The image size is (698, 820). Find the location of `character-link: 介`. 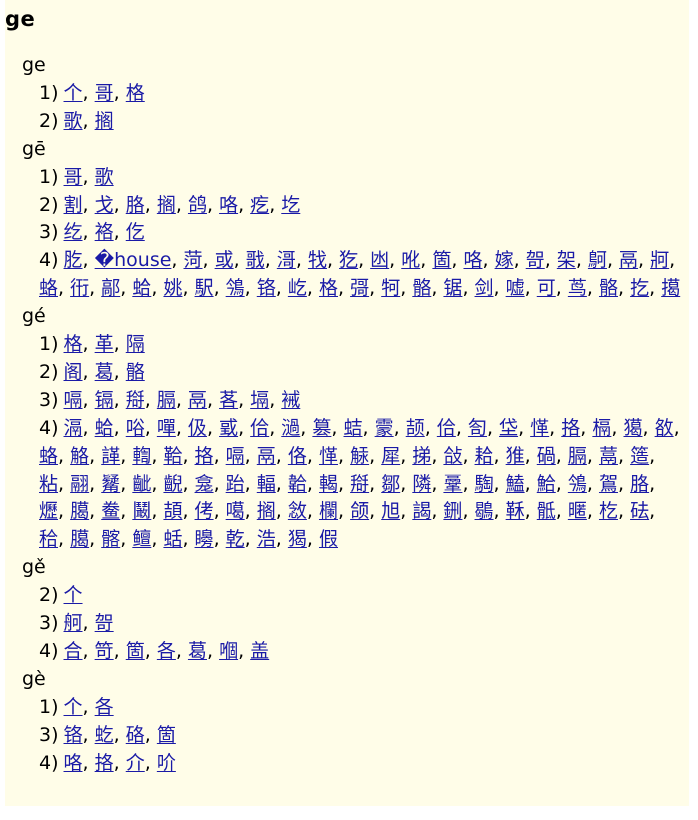

character-link: 介 is located at coordinates (135, 763).